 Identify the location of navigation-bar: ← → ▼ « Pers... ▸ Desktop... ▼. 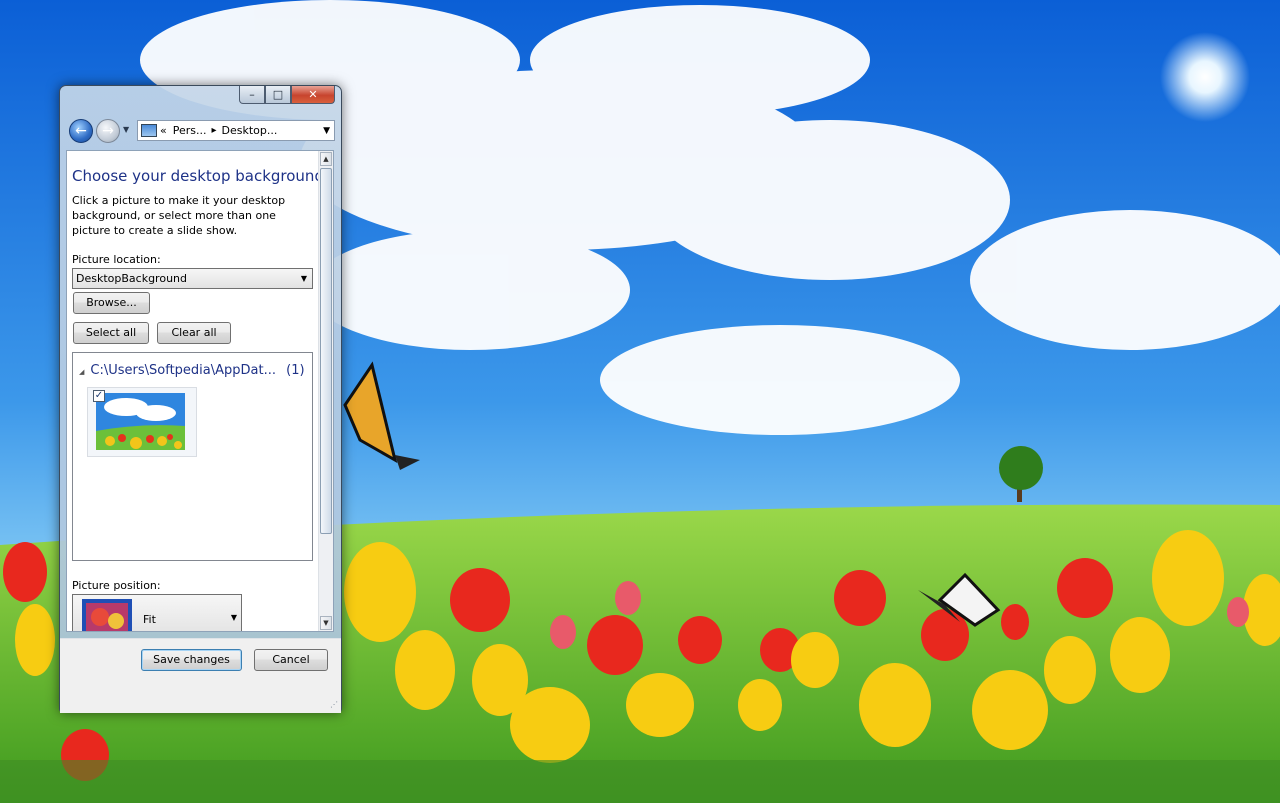
(200, 131).